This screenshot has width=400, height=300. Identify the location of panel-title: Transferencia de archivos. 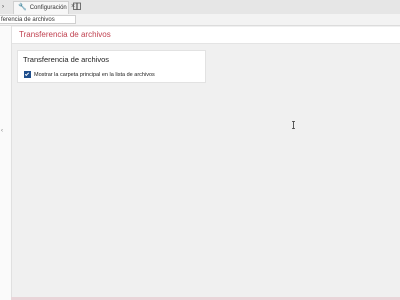
(66, 59).